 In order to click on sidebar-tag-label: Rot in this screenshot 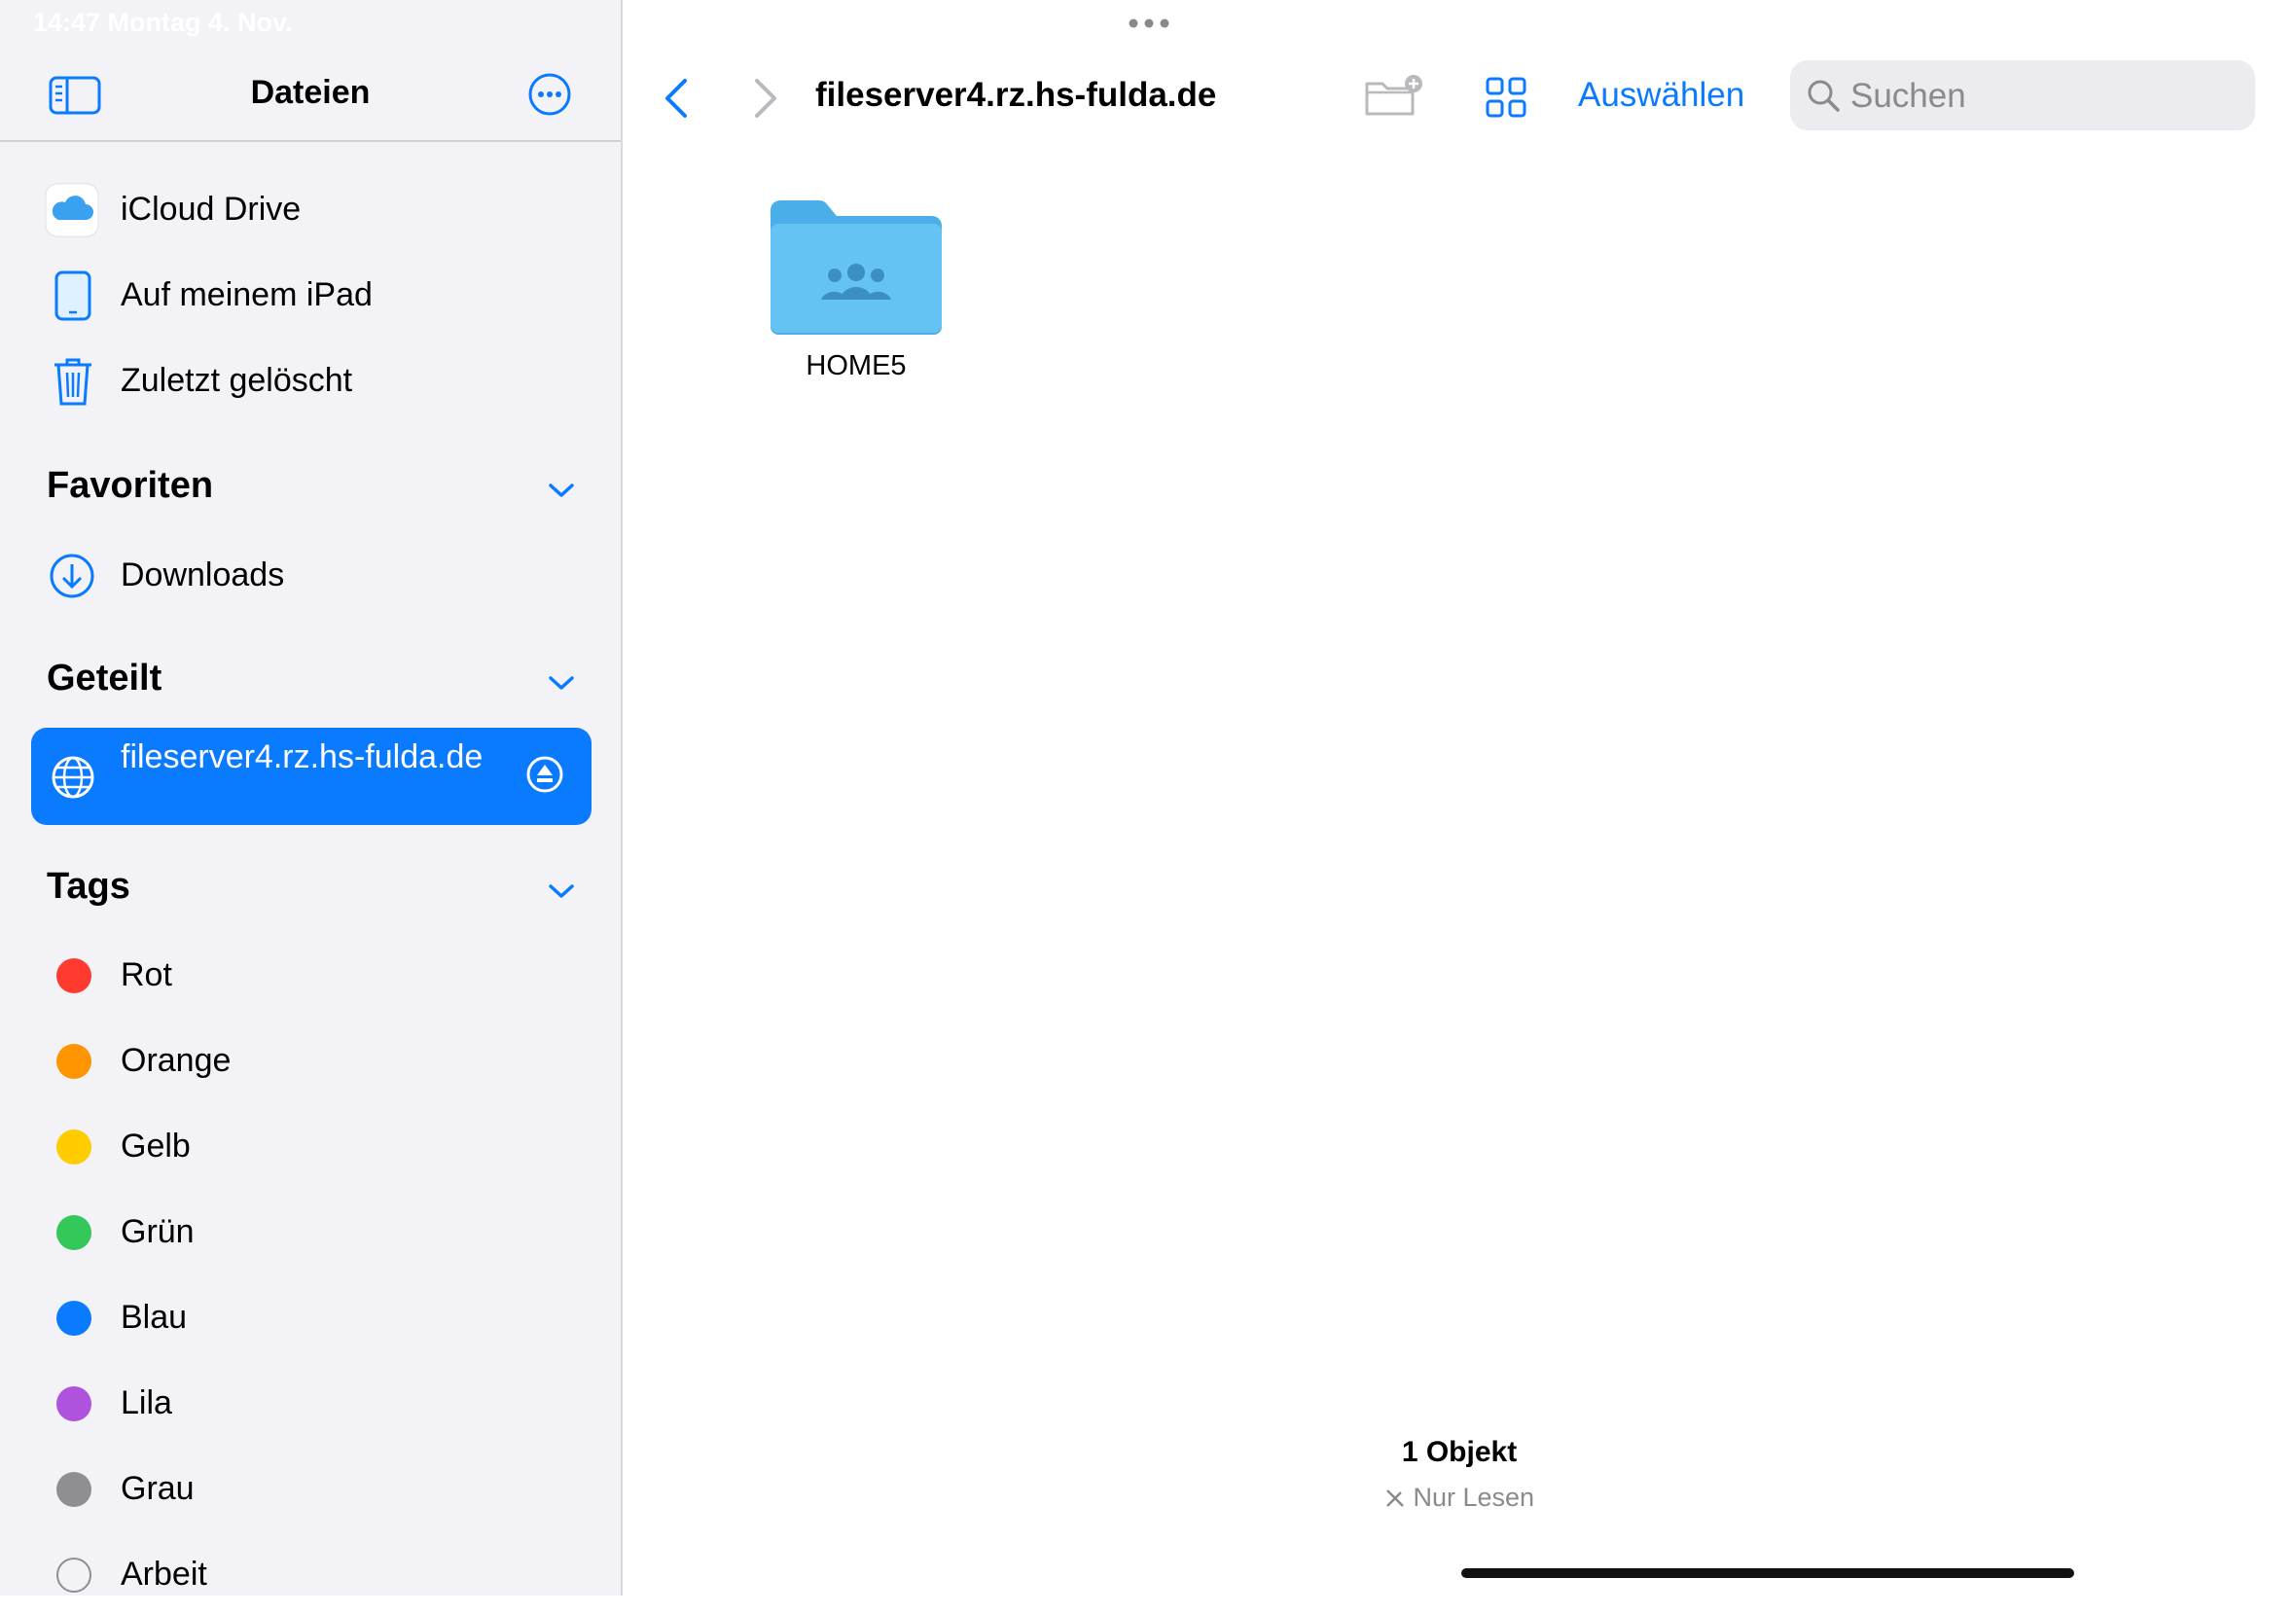, I will do `click(146, 974)`.